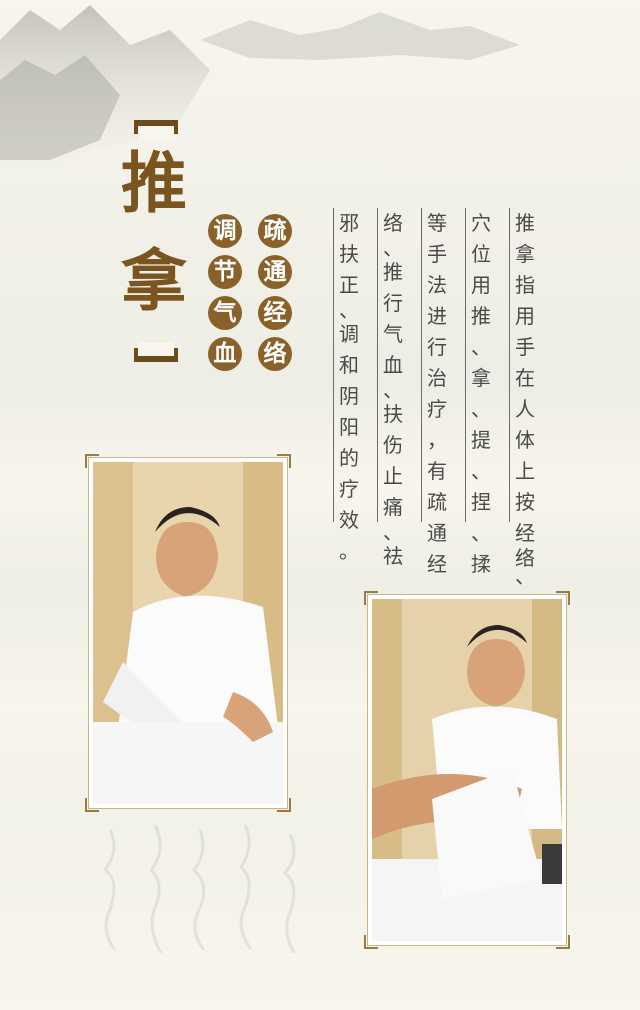  I want to click on text-char: 正, so click(349, 285).